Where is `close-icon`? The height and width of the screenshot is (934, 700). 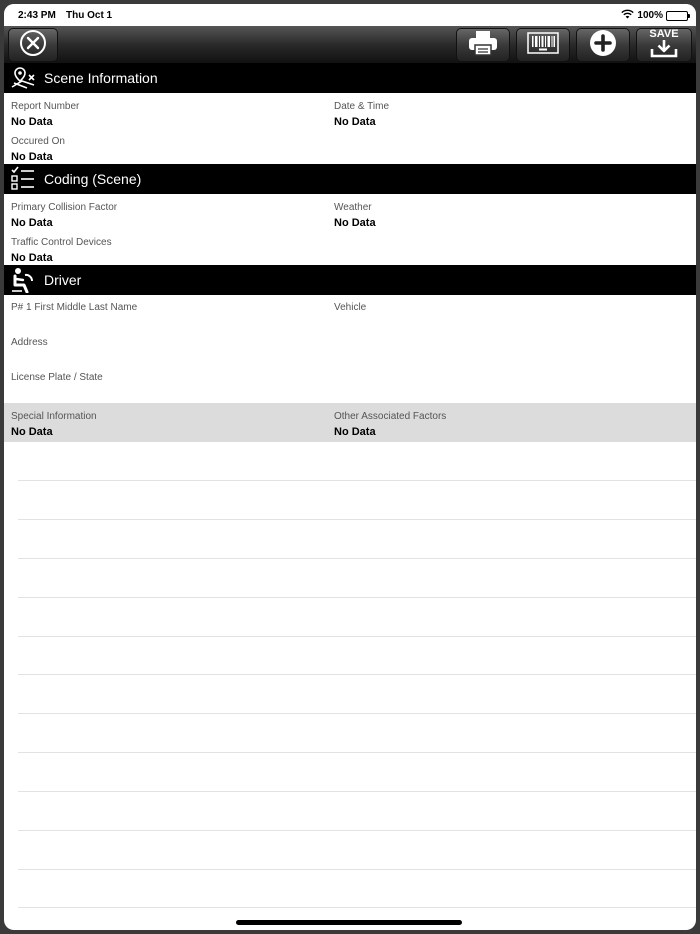
close-icon is located at coordinates (33, 45).